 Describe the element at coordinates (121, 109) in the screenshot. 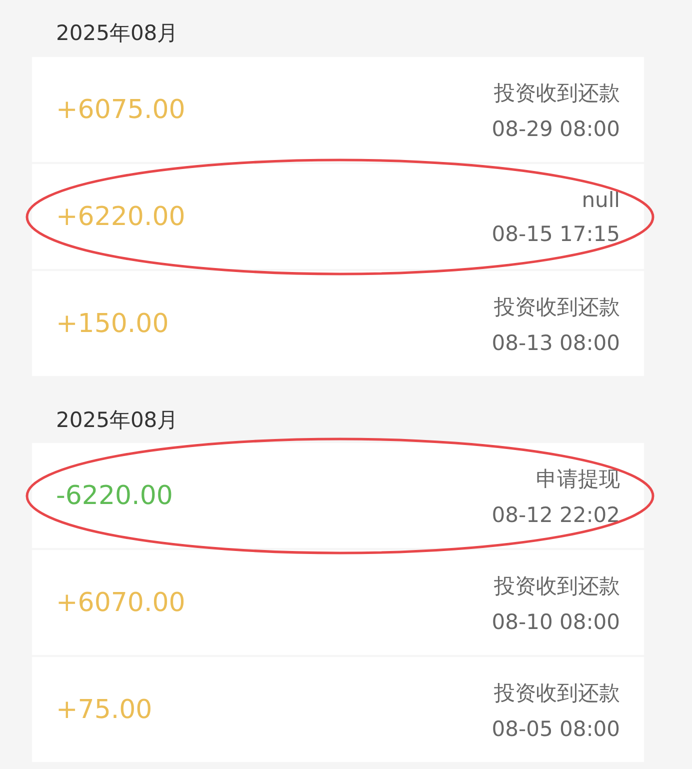

I see `amount: +6075.00` at that location.